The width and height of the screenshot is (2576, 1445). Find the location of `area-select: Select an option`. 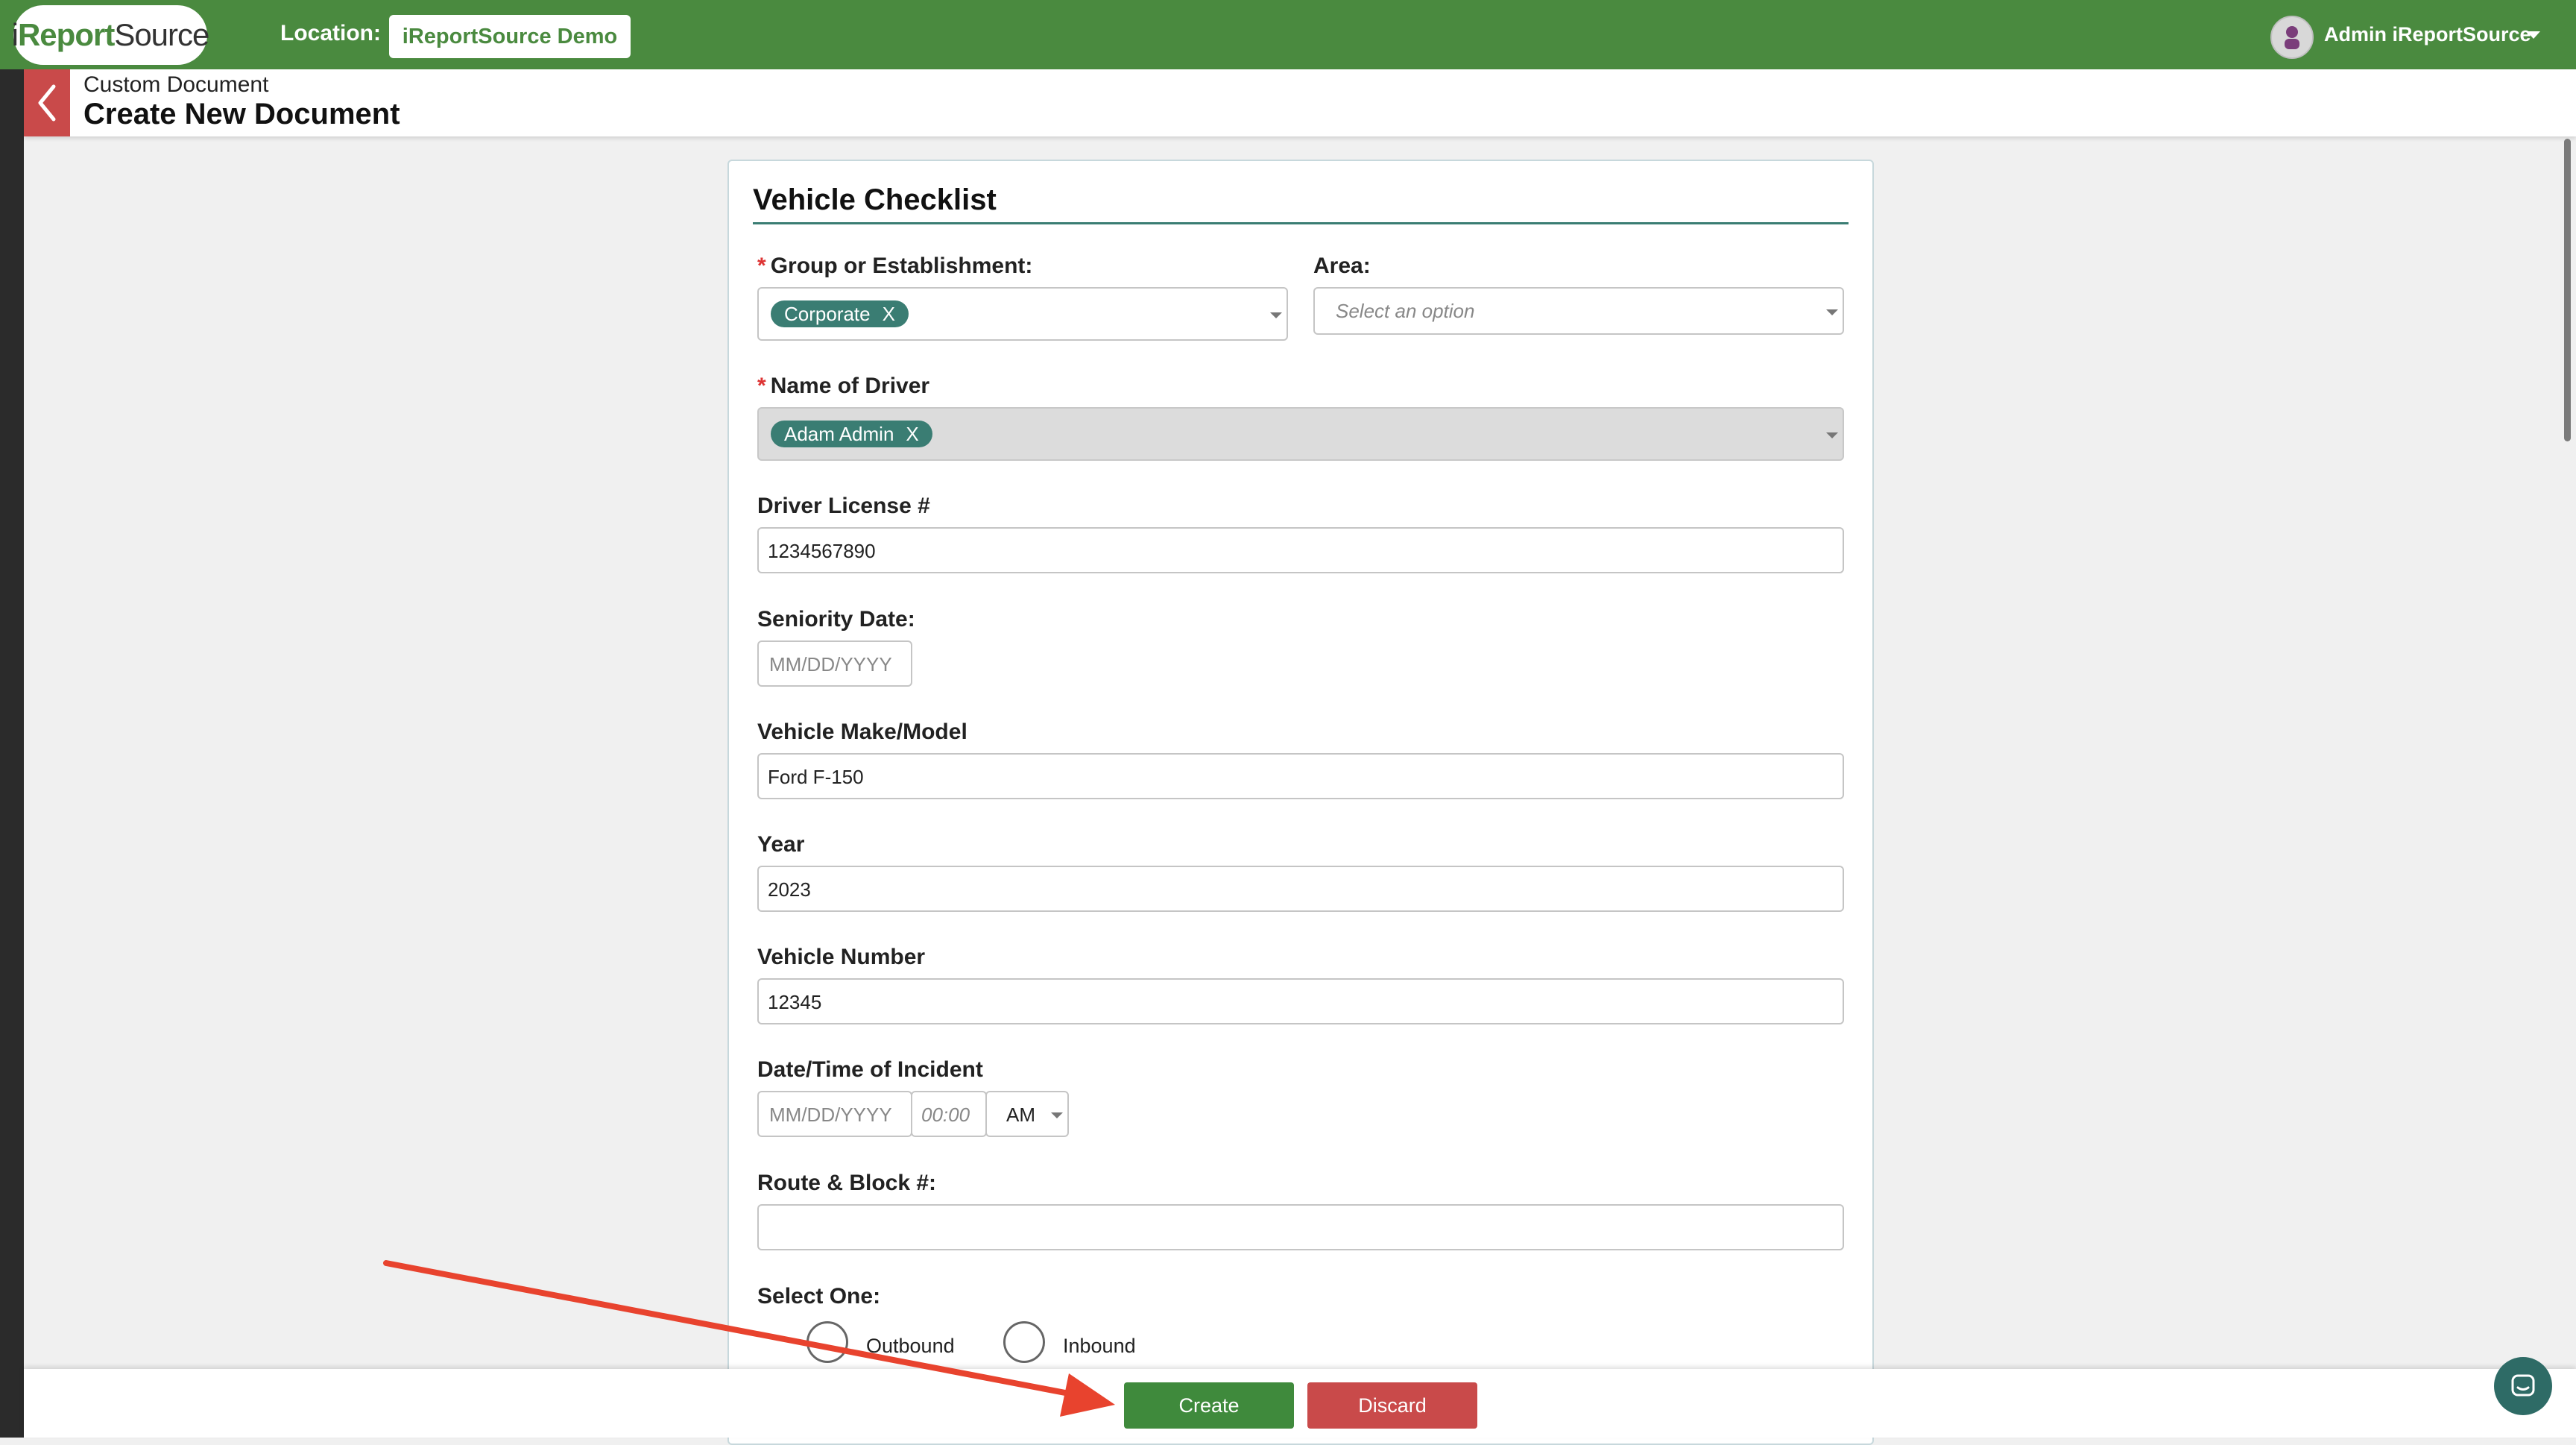

area-select: Select an option is located at coordinates (1579, 311).